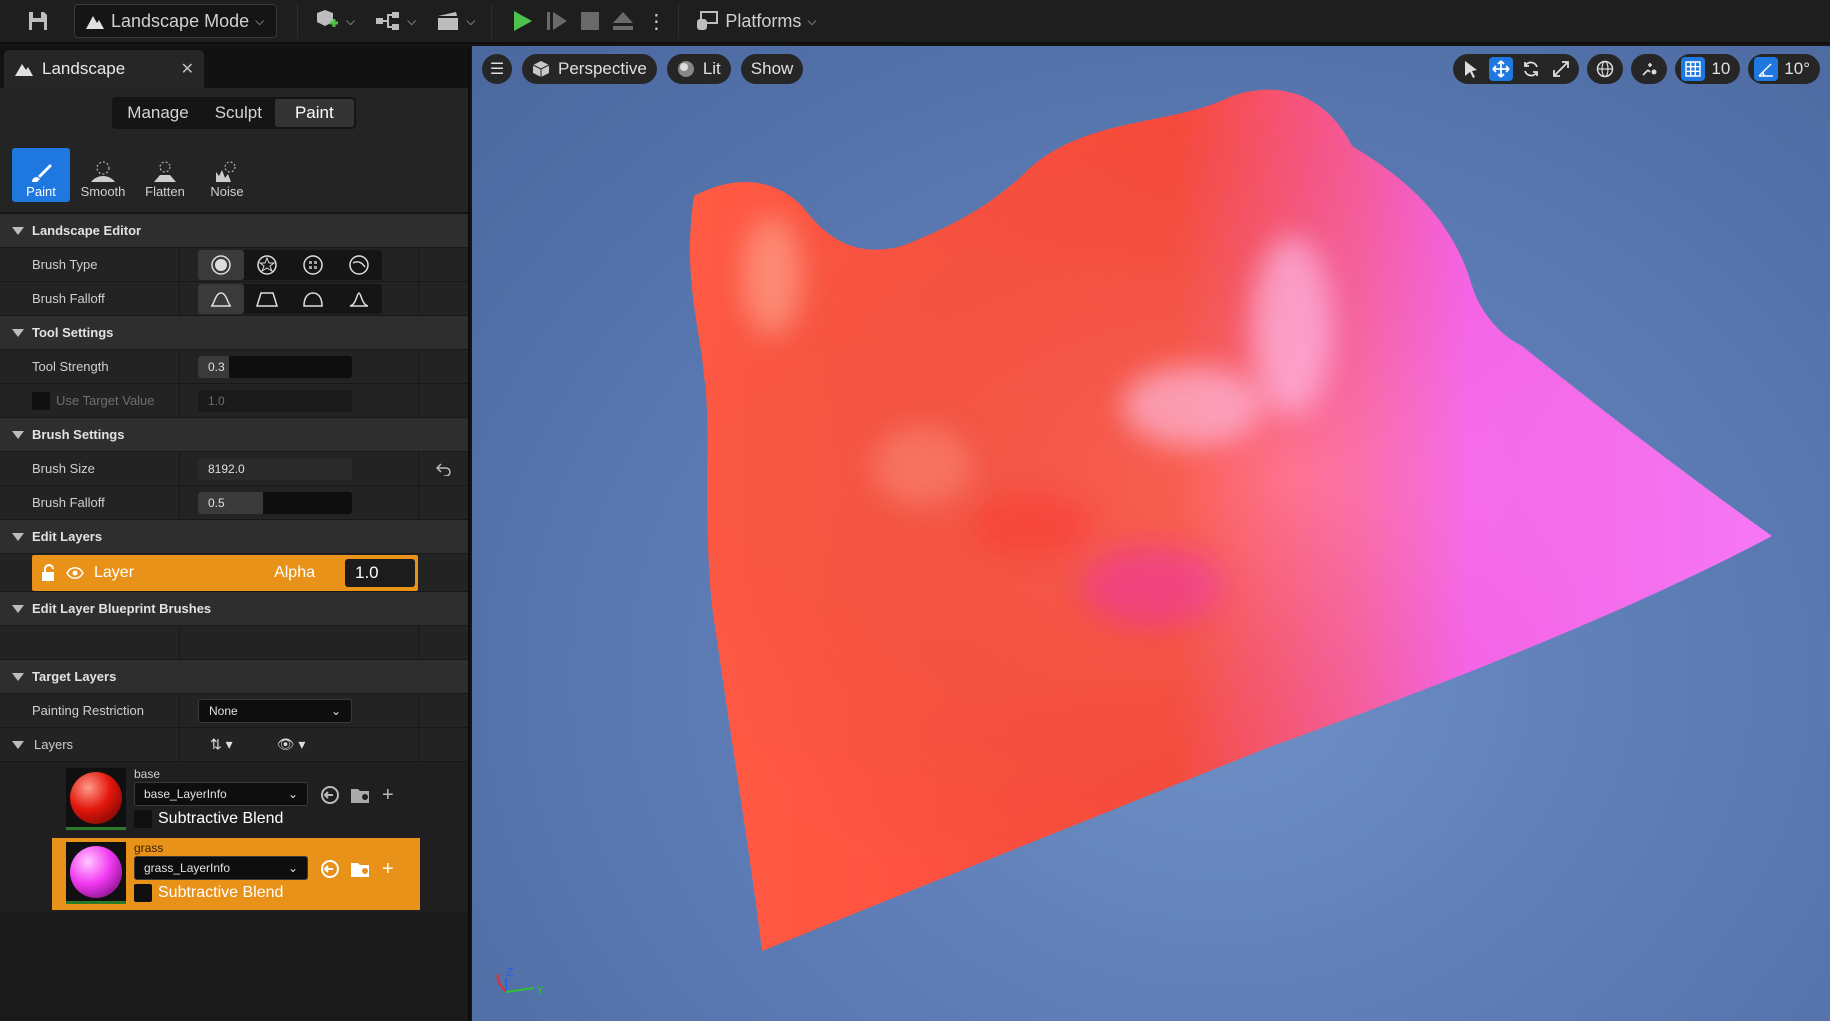 This screenshot has height=1021, width=1830. Describe the element at coordinates (95, 22) in the screenshot. I see `landscape-icon` at that location.